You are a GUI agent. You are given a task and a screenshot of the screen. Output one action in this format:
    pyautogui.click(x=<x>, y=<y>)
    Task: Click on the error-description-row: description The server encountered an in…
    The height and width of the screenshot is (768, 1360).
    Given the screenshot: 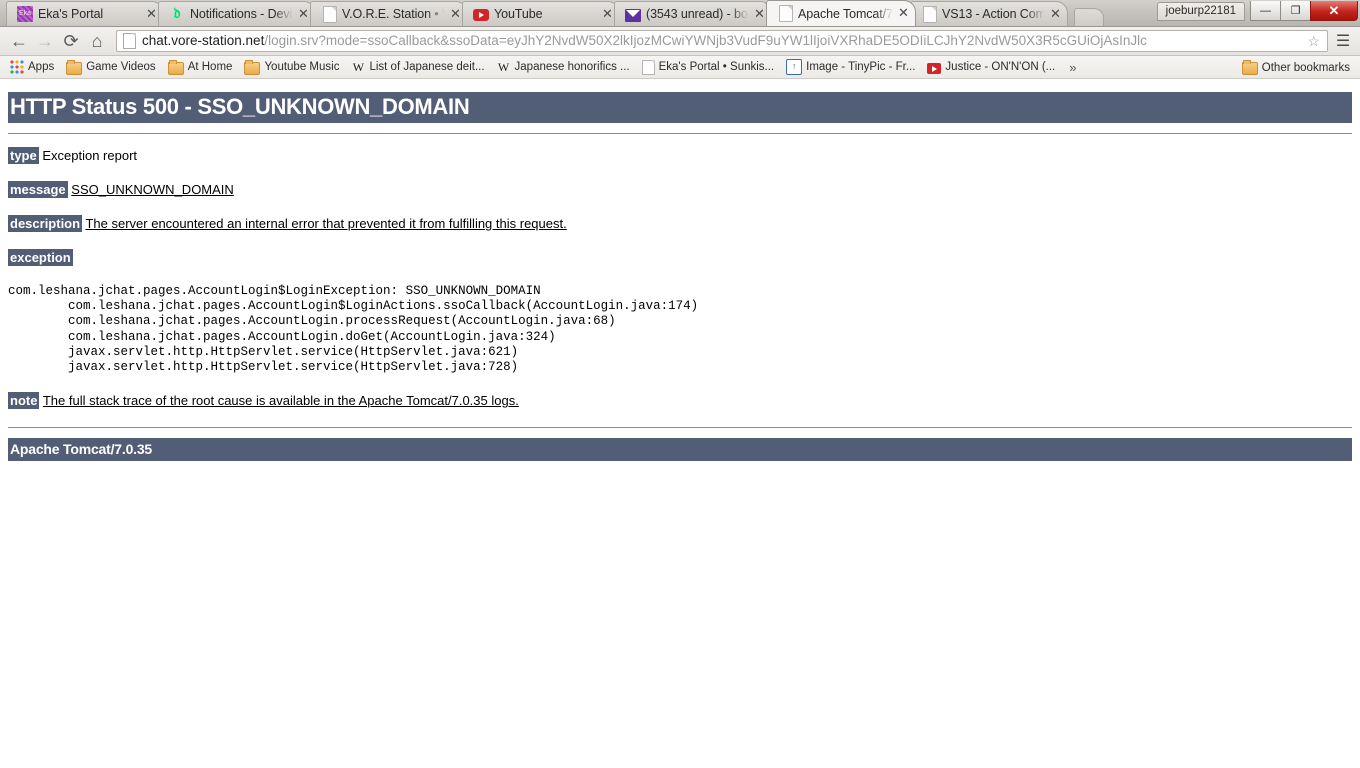 What is the action you would take?
    pyautogui.click(x=680, y=223)
    